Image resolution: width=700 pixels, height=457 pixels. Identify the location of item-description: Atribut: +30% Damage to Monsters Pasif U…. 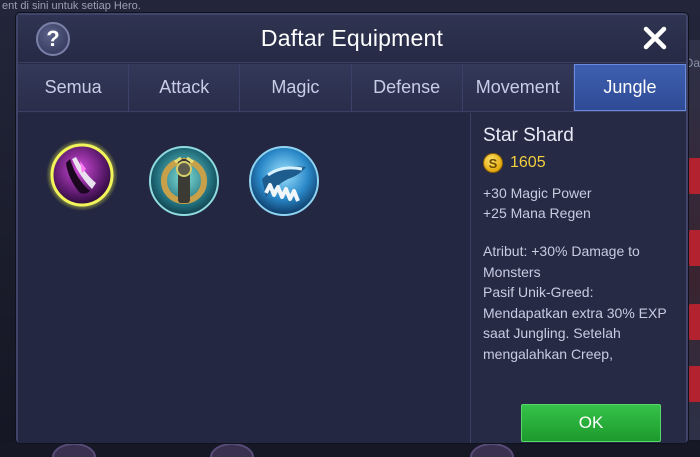
(575, 305).